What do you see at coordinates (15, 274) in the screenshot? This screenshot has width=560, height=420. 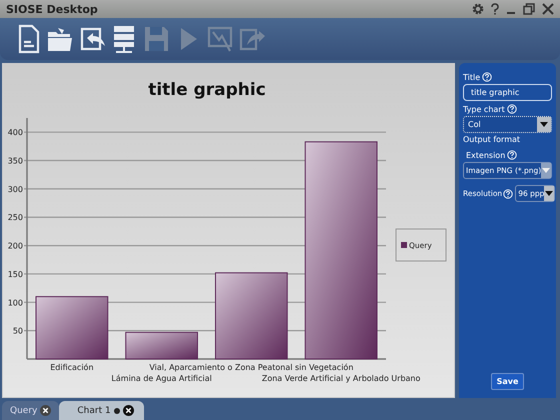 I see `axis-tick-label: 150` at bounding box center [15, 274].